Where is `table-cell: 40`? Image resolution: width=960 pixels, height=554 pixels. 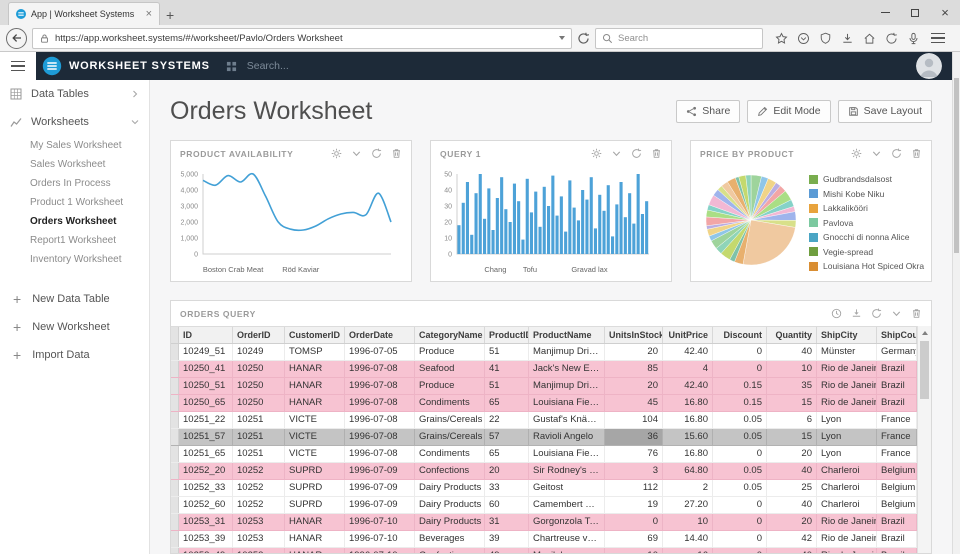
table-cell: 40 is located at coordinates (792, 505).